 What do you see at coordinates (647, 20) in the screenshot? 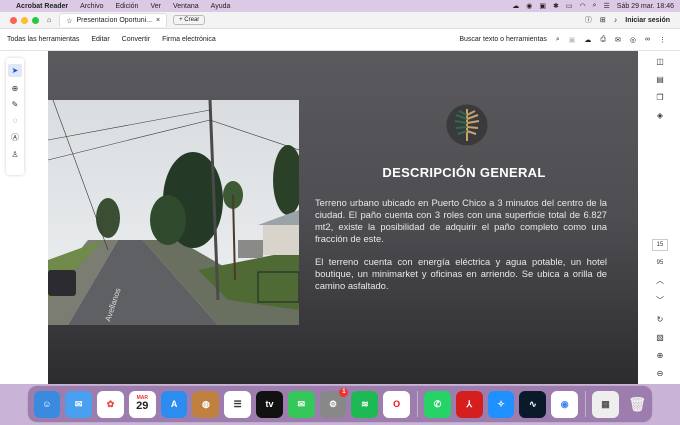
I see `signin-button: Iniciar sesión` at bounding box center [647, 20].